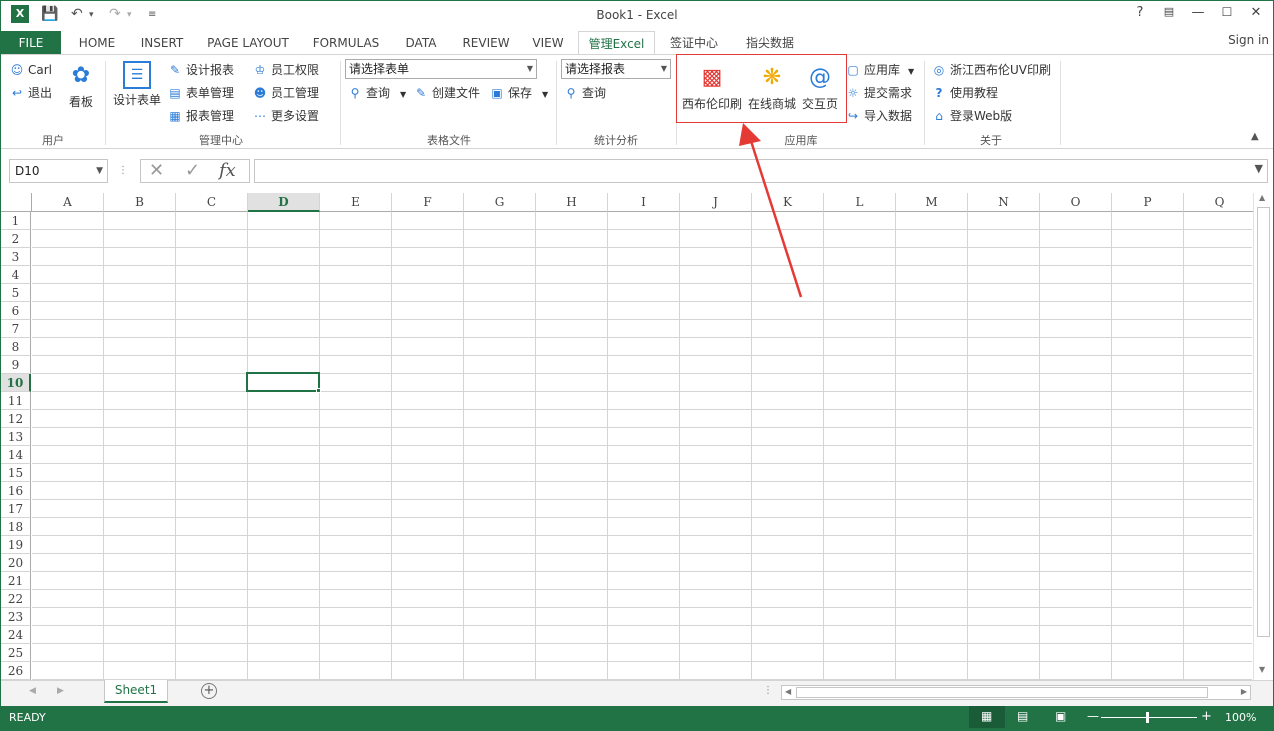 Image resolution: width=1274 pixels, height=731 pixels. Describe the element at coordinates (788, 691) in the screenshot. I see `scroll-left-icon: ◀` at that location.